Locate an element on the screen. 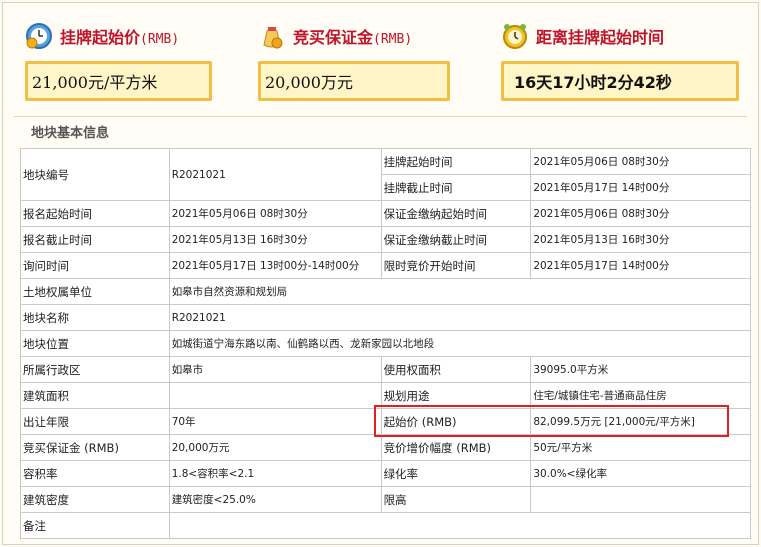  cell-key: 地块名称 is located at coordinates (95, 317).